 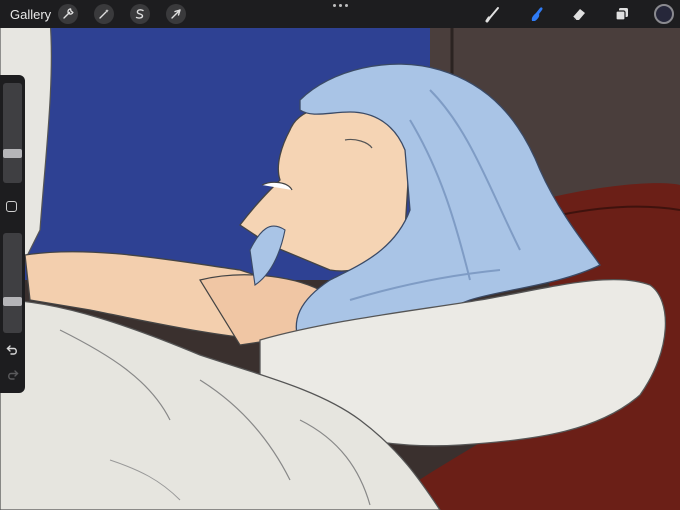 I want to click on top-toolbar: Gallery, so click(x=340, y=14).